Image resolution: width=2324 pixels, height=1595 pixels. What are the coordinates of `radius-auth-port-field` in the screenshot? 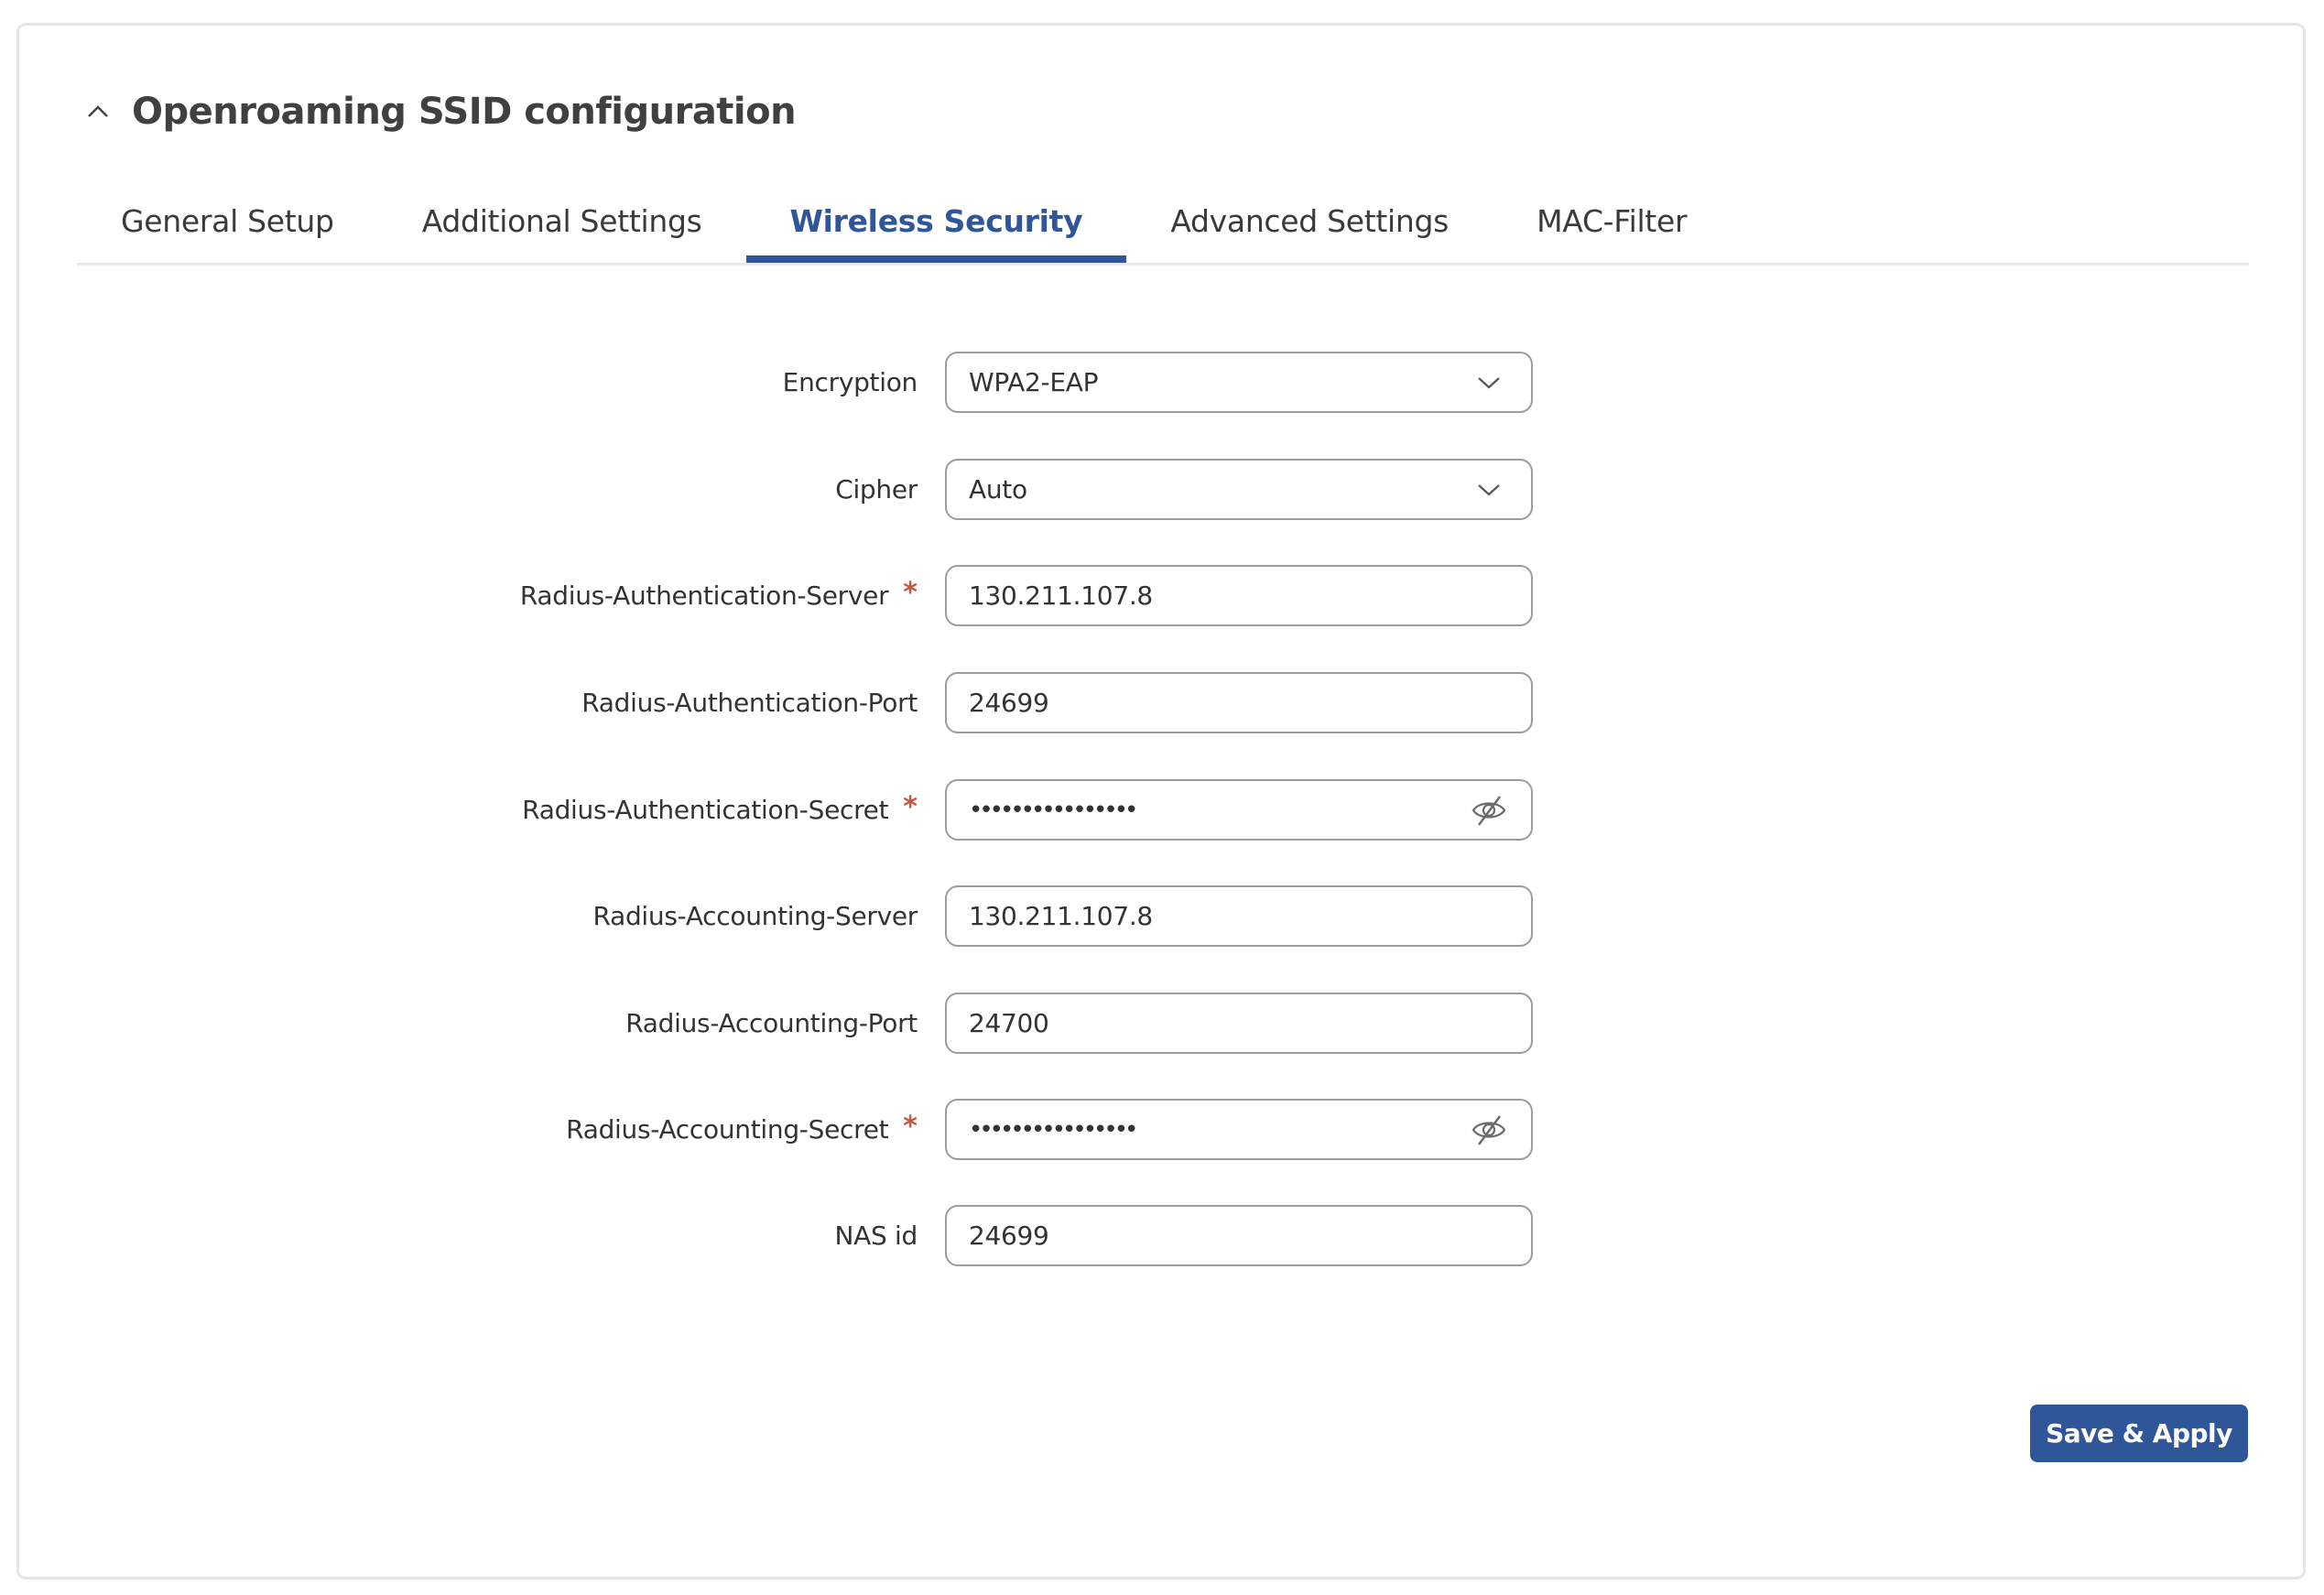 It's located at (1239, 702).